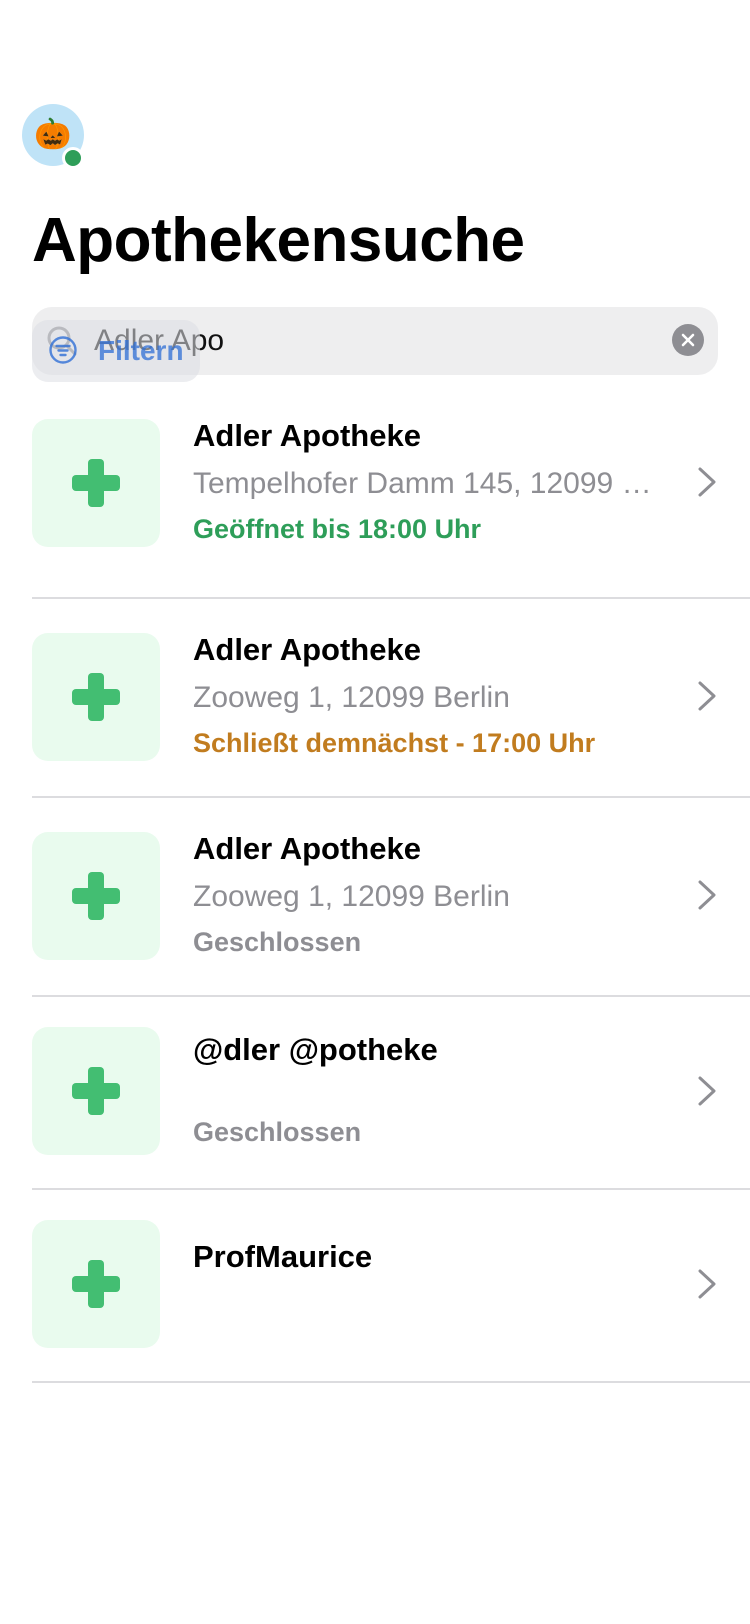 The image size is (750, 1624). What do you see at coordinates (141, 350) in the screenshot?
I see `filter-label: Filtern` at bounding box center [141, 350].